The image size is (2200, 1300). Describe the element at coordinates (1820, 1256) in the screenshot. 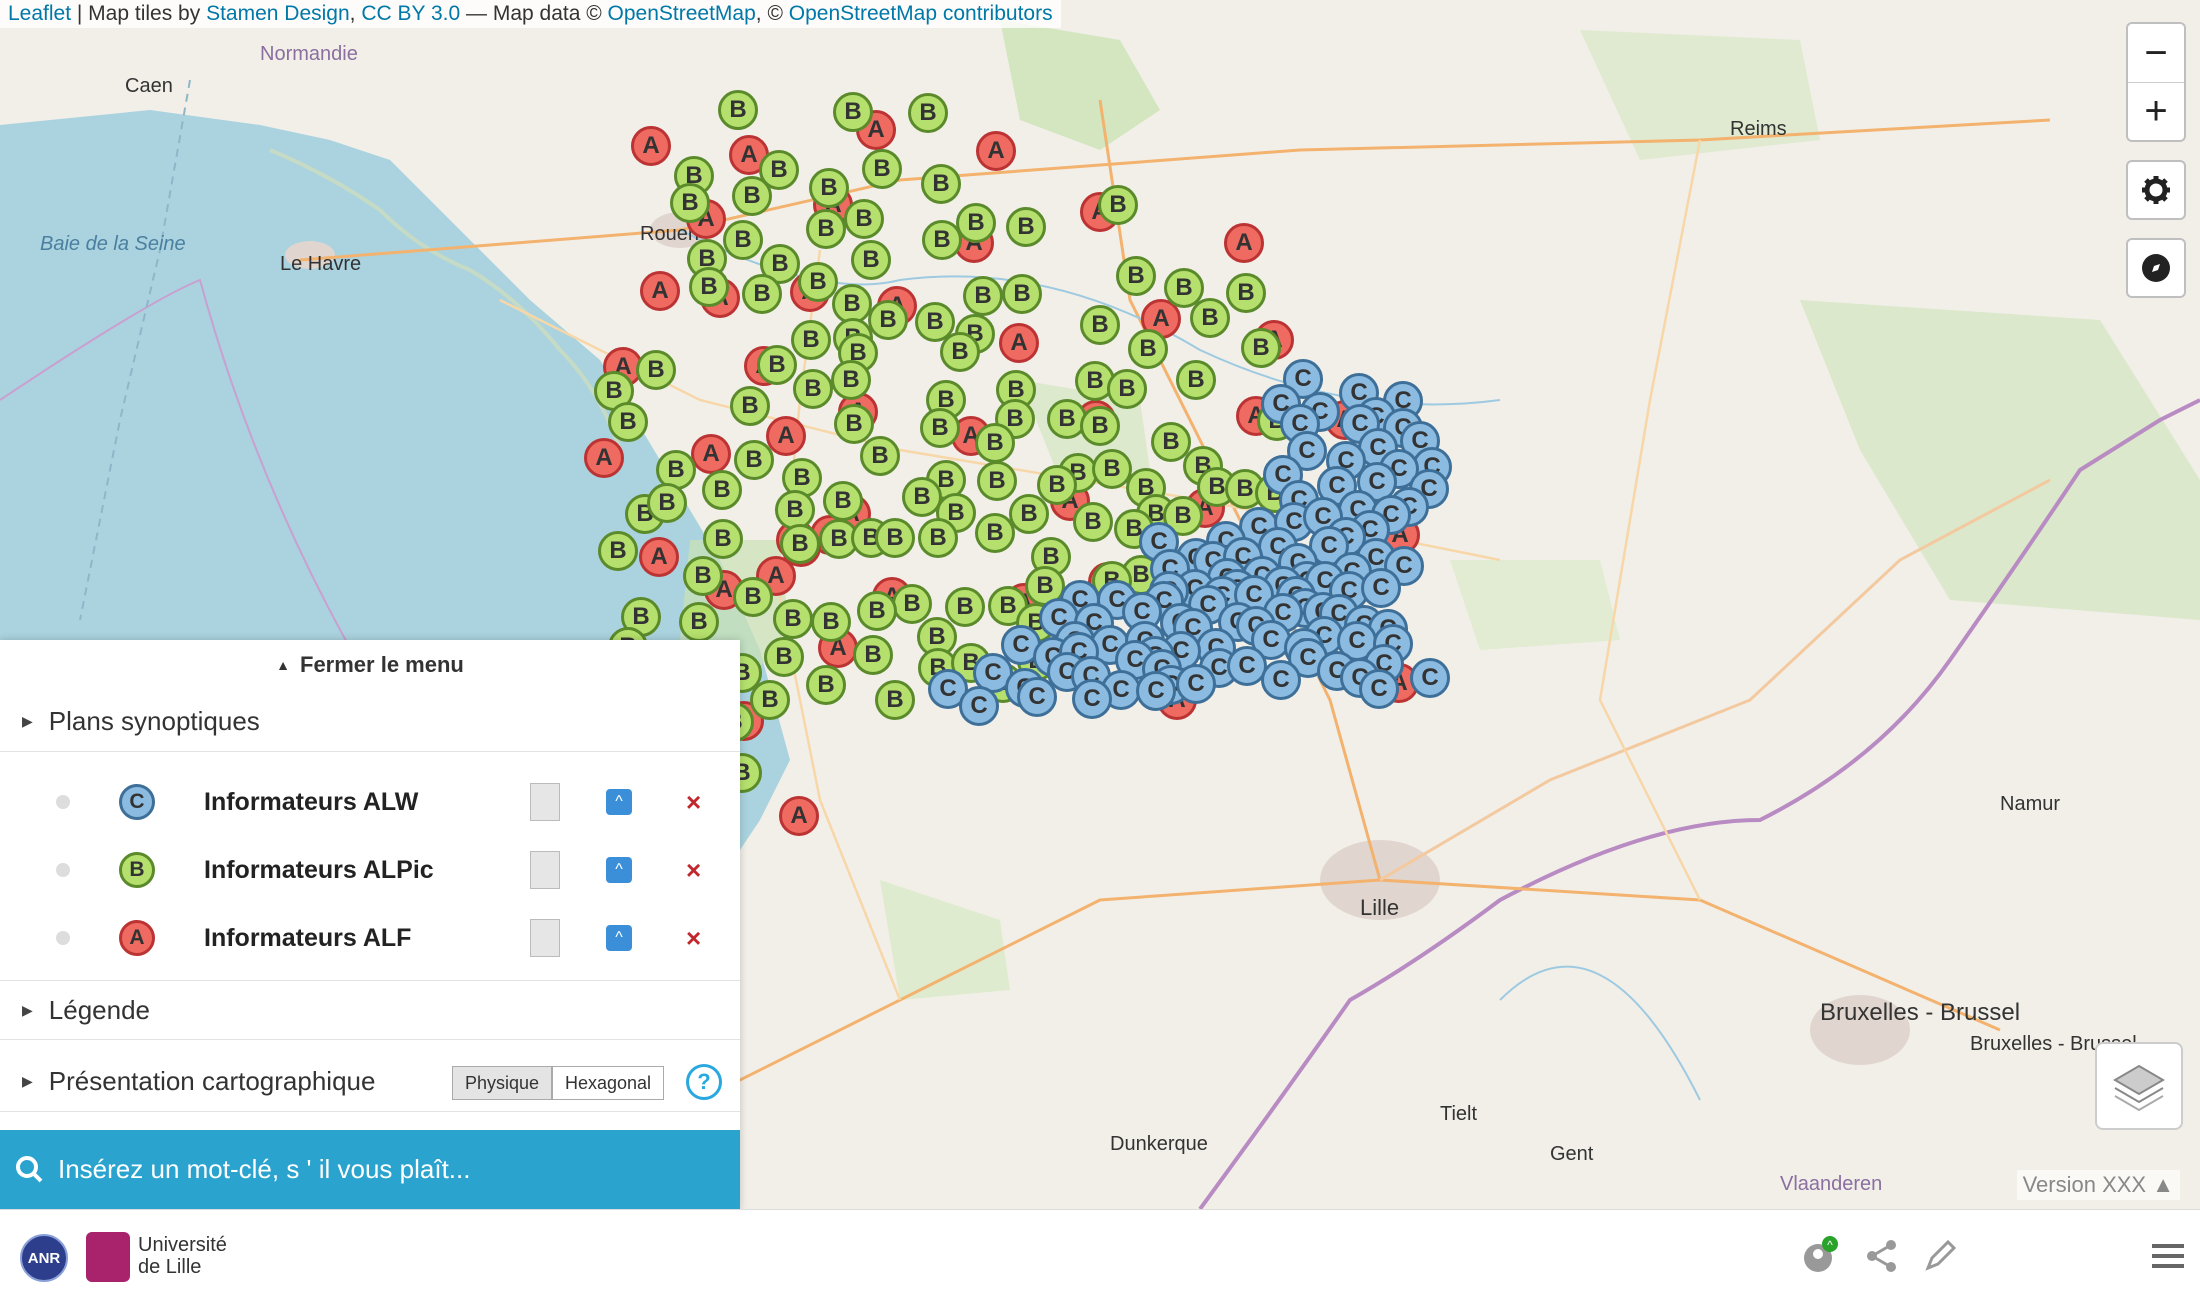

I see `contributor-button: ^` at that location.